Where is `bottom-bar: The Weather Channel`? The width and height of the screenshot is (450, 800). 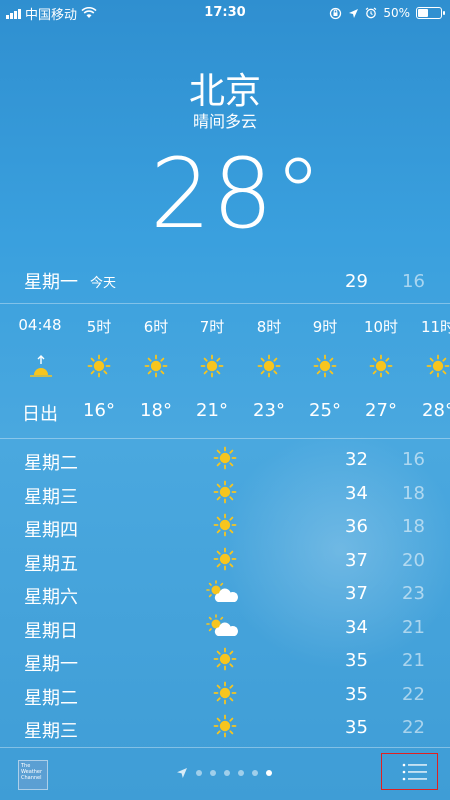 bottom-bar: The Weather Channel is located at coordinates (225, 774).